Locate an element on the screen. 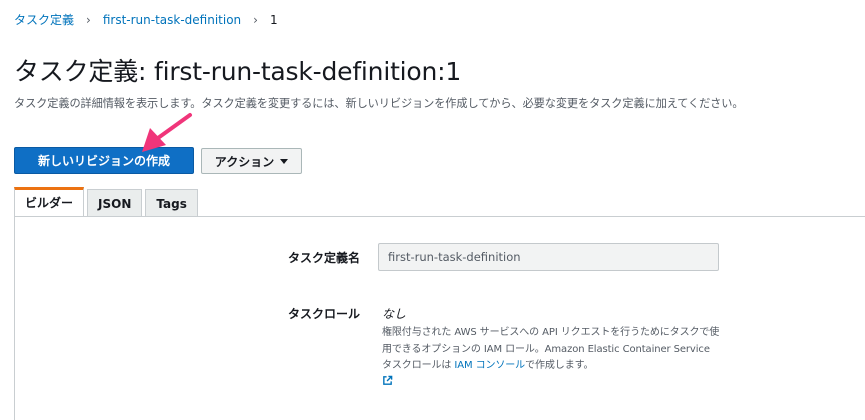  tab-builder: ビルダー is located at coordinates (49, 202).